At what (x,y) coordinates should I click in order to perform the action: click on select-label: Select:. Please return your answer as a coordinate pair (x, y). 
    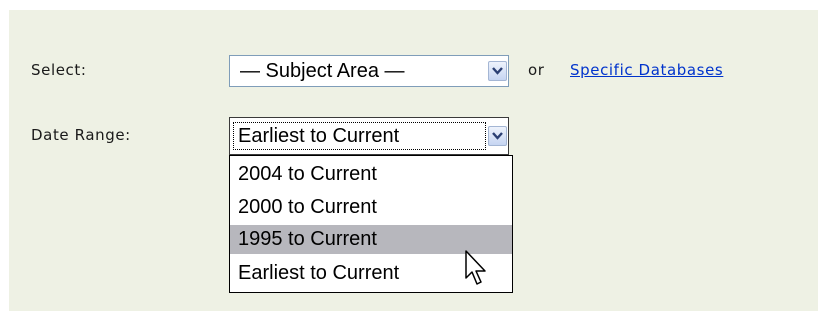
    Looking at the image, I should click on (59, 70).